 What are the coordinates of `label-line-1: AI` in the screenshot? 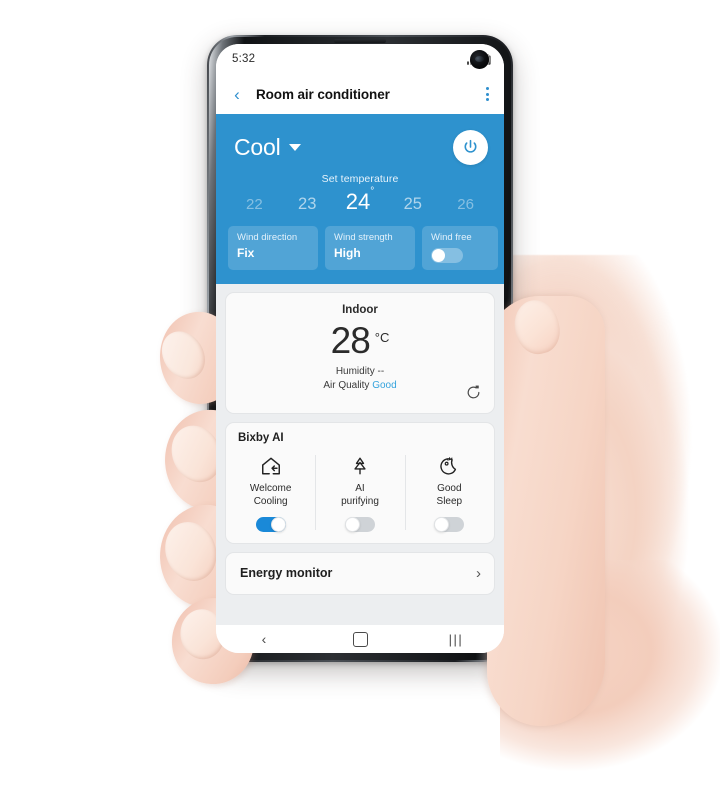 It's located at (360, 488).